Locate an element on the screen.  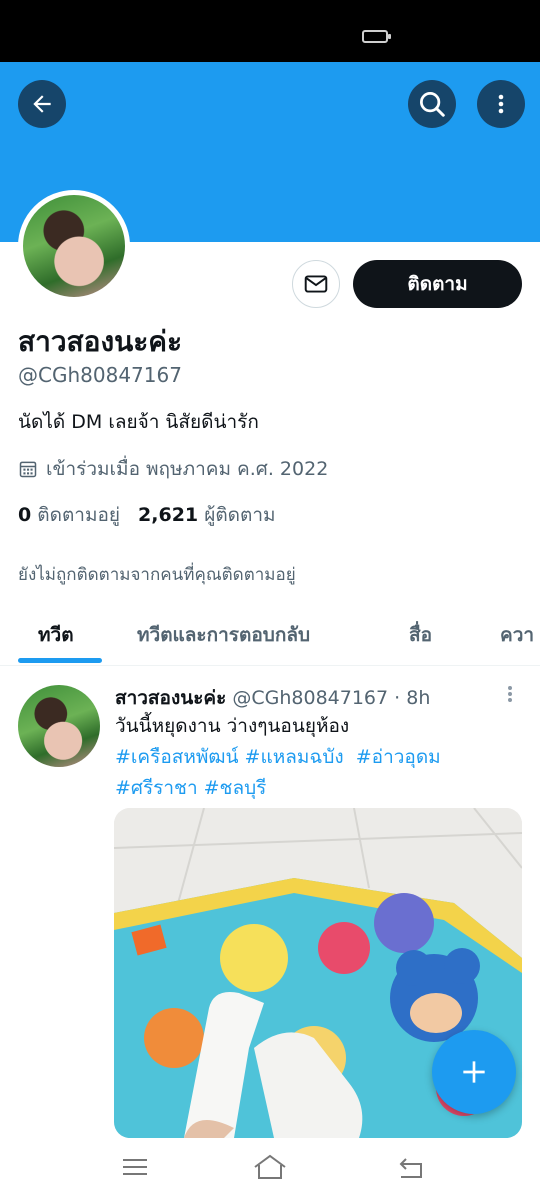
following-stat: 0 ติดตามอยู่ is located at coordinates (69, 515).